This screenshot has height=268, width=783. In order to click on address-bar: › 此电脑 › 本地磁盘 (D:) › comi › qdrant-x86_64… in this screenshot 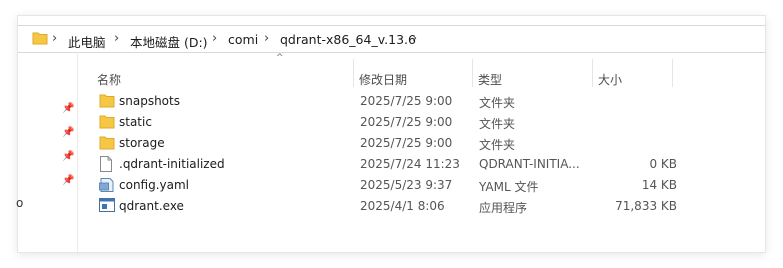, I will do `click(391, 39)`.